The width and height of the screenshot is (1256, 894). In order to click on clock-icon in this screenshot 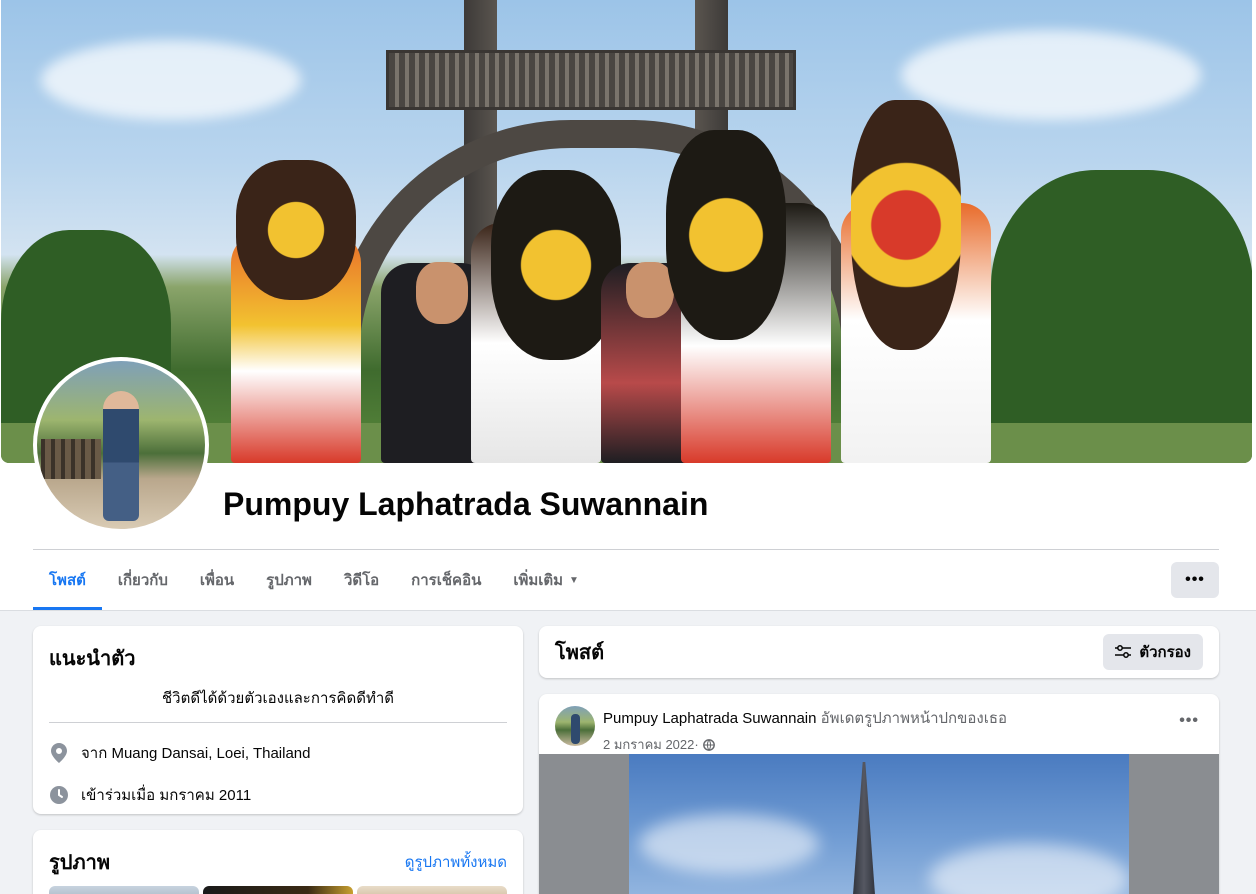, I will do `click(59, 795)`.